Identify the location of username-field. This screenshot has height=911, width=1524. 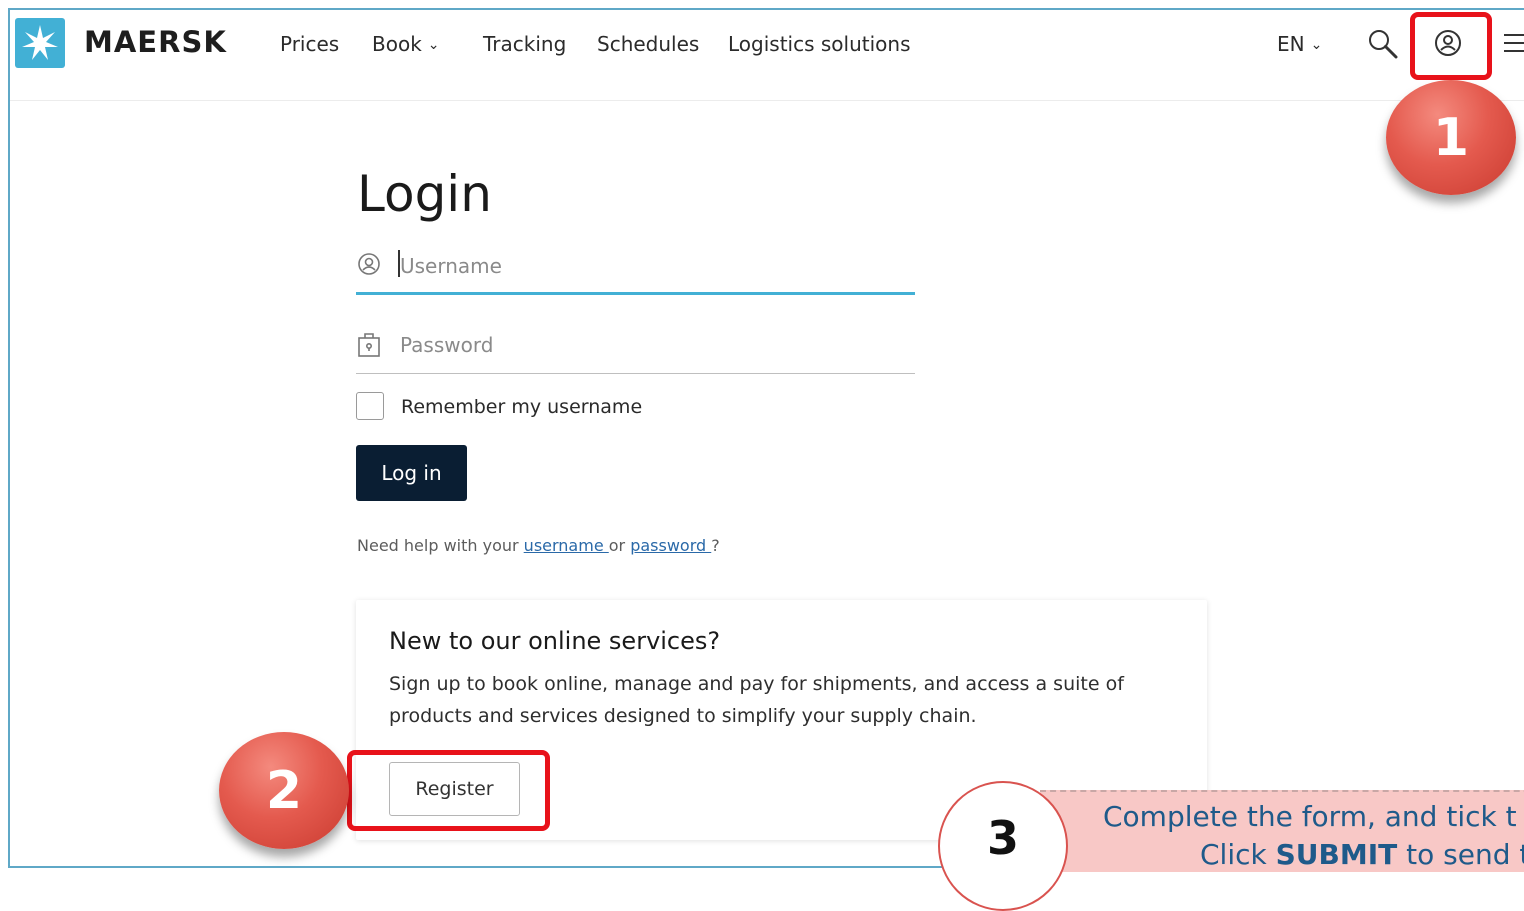
(635, 270).